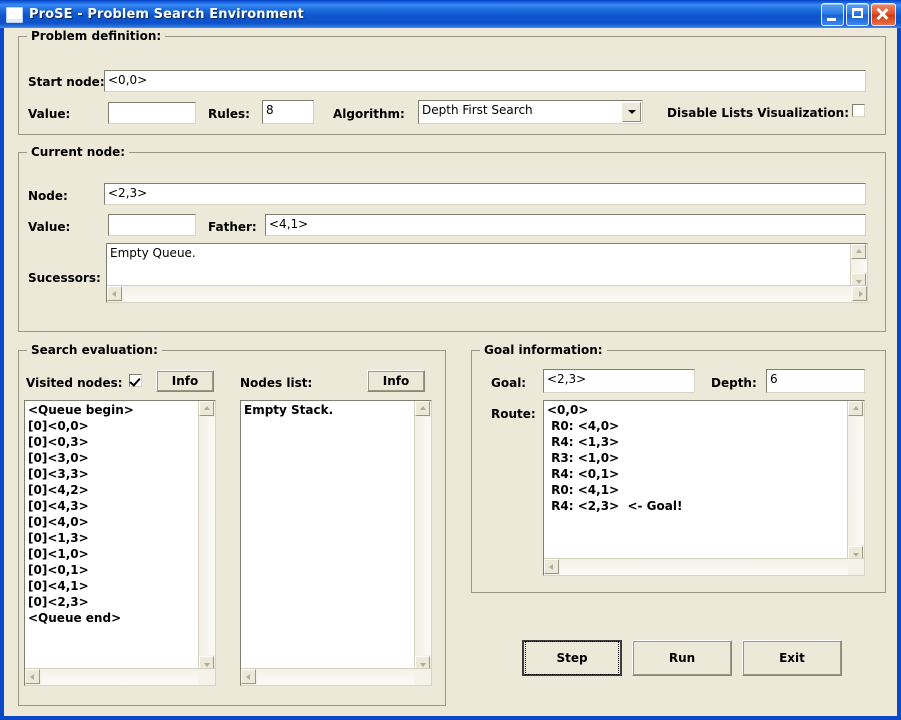  I want to click on maximize-button, so click(857, 14).